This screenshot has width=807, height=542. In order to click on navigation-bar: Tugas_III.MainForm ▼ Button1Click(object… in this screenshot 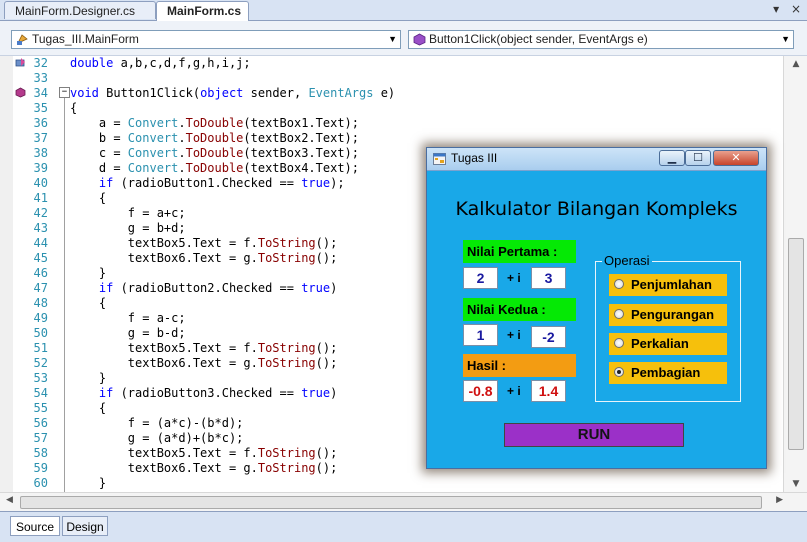, I will do `click(403, 38)`.